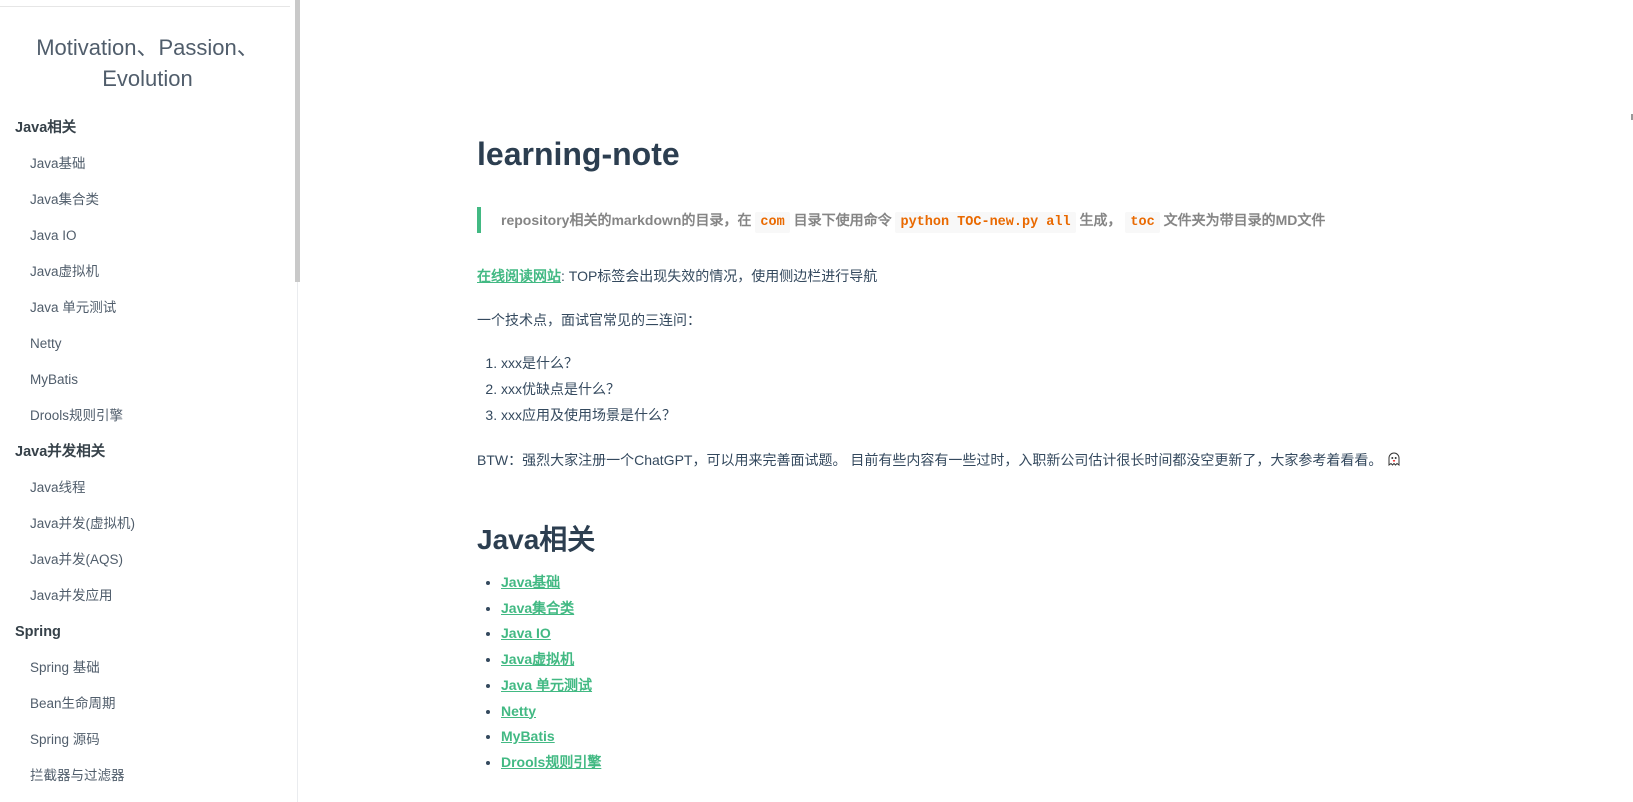 The height and width of the screenshot is (802, 1633). Describe the element at coordinates (145, 416) in the screenshot. I see `sidebar-item-drools: Drools规则引擎` at that location.